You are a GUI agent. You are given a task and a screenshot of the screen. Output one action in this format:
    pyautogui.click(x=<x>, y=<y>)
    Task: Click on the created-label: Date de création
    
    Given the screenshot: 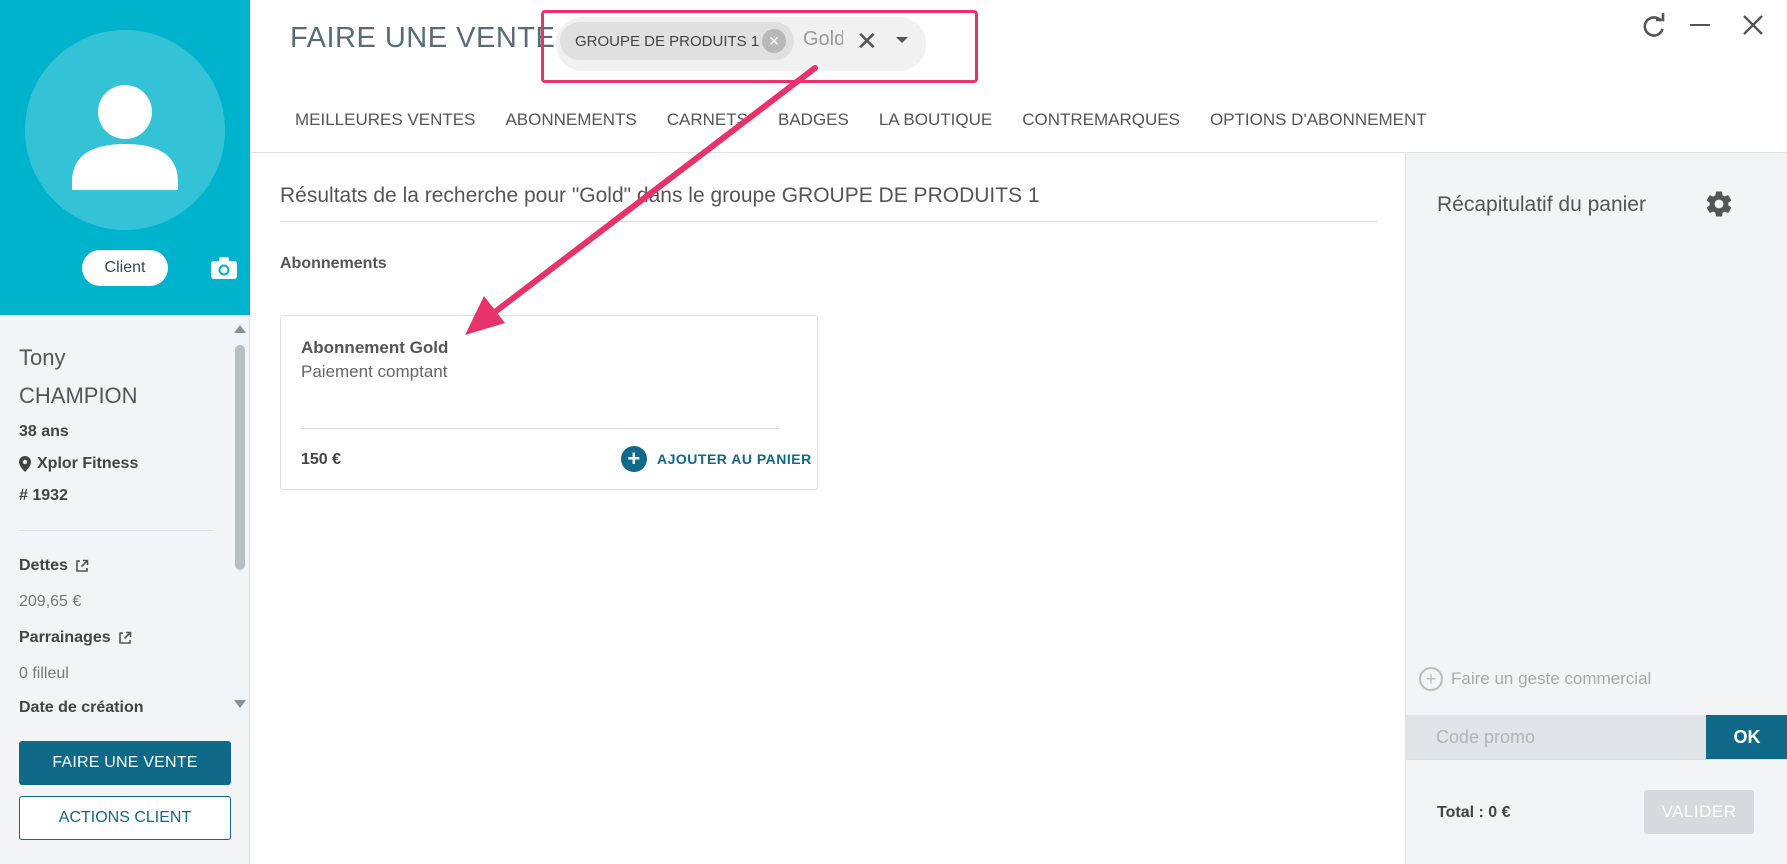 What is the action you would take?
    pyautogui.click(x=81, y=707)
    